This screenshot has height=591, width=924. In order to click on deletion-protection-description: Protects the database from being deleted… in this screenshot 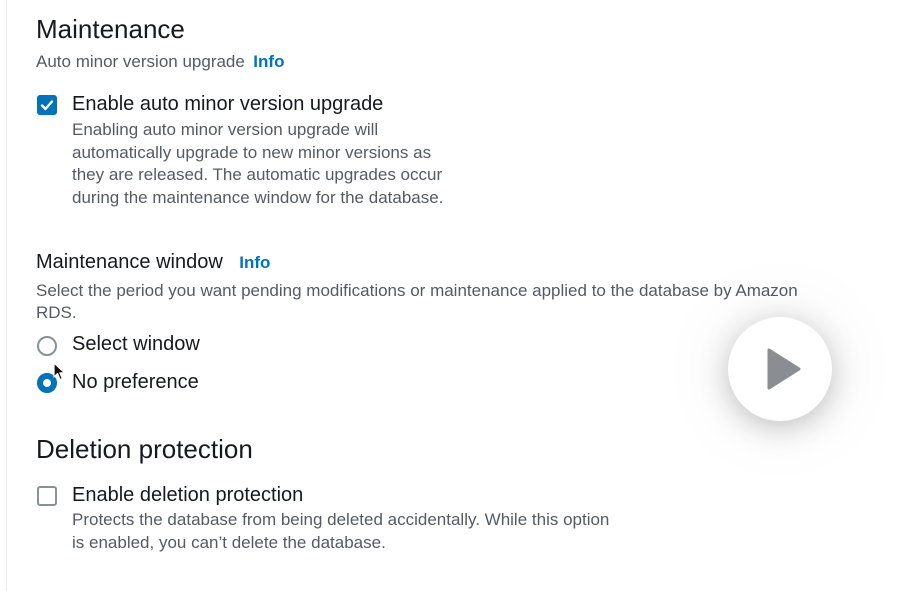, I will do `click(340, 531)`.